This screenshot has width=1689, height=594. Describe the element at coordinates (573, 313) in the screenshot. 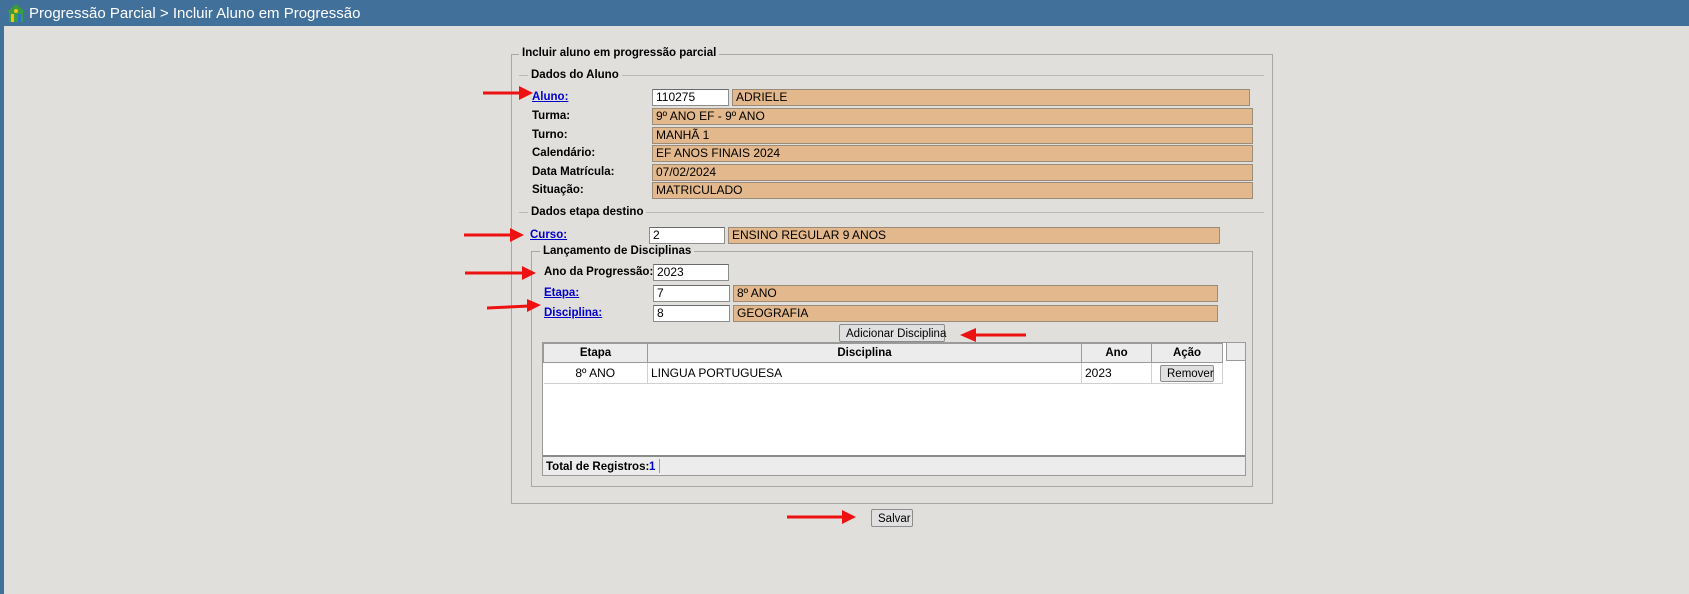

I see `disciplina-lookup-link: Disciplina:` at that location.